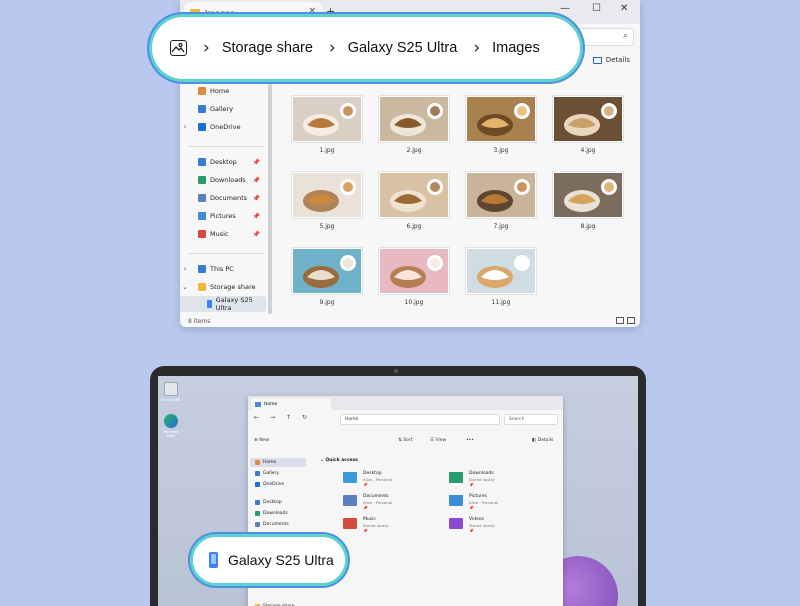 Image resolution: width=800 pixels, height=606 pixels. I want to click on address-bar: Home, so click(420, 419).